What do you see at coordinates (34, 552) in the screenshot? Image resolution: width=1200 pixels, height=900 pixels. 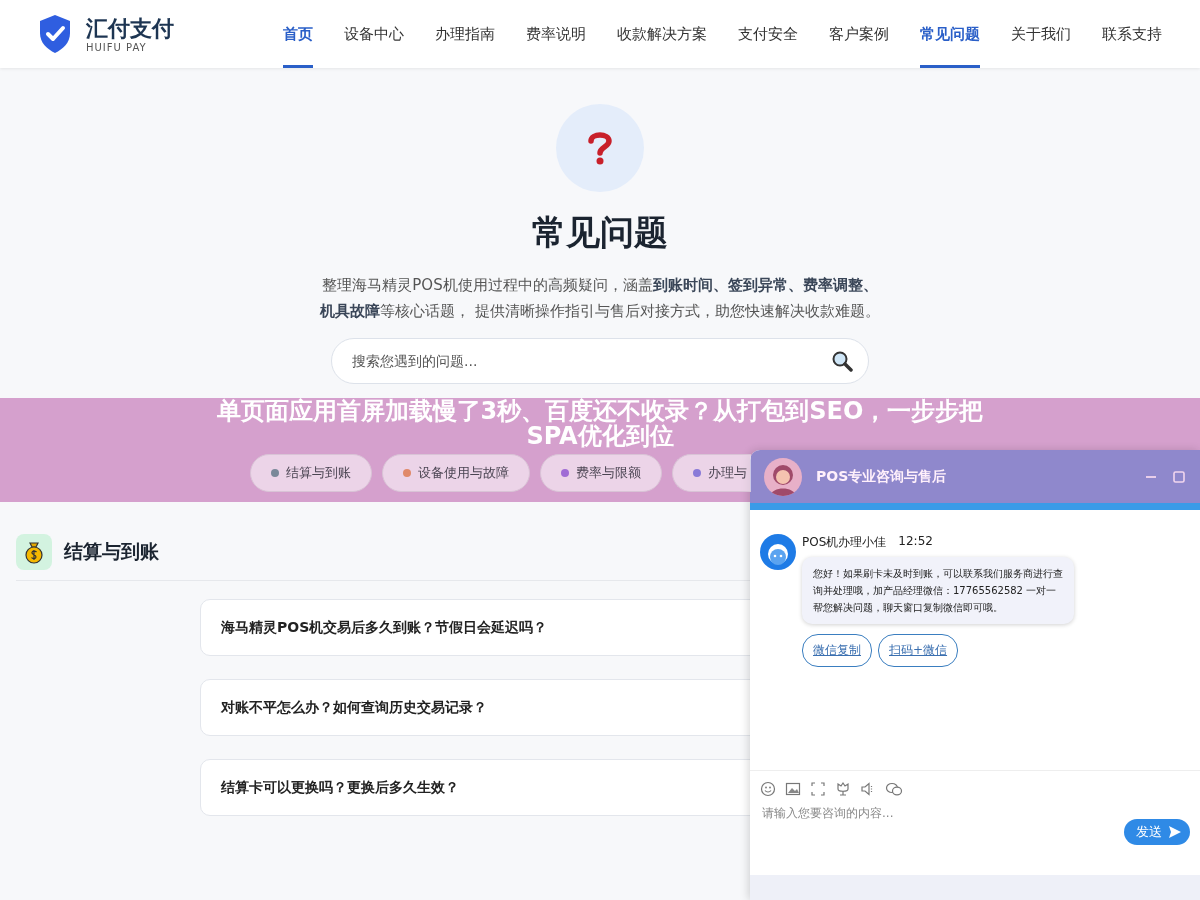 I see `money-bag-icon` at bounding box center [34, 552].